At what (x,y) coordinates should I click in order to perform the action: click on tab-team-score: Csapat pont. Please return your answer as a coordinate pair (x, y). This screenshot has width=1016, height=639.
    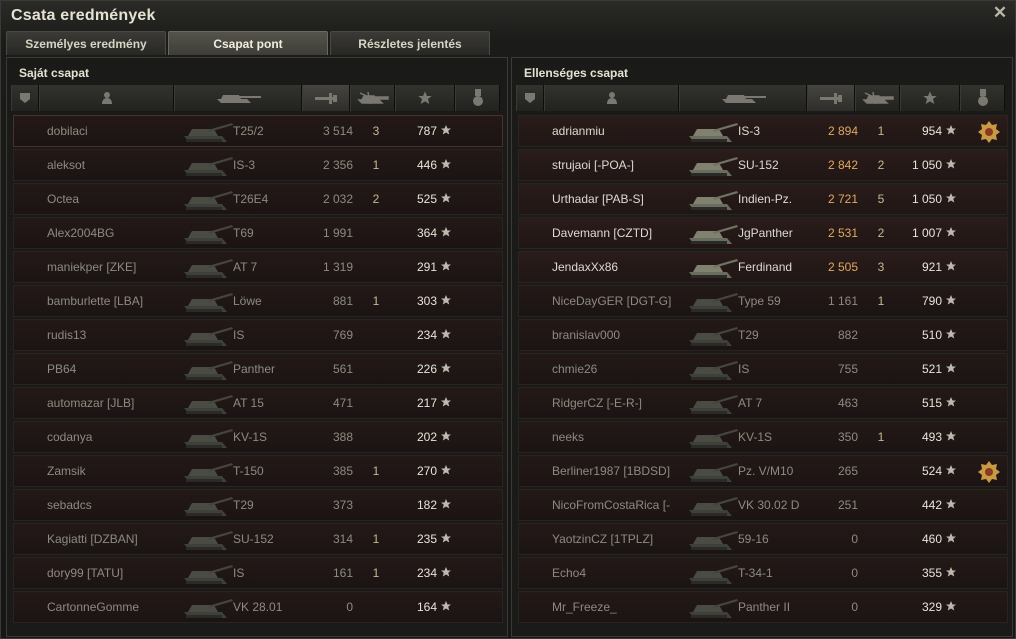
    Looking at the image, I should click on (248, 43).